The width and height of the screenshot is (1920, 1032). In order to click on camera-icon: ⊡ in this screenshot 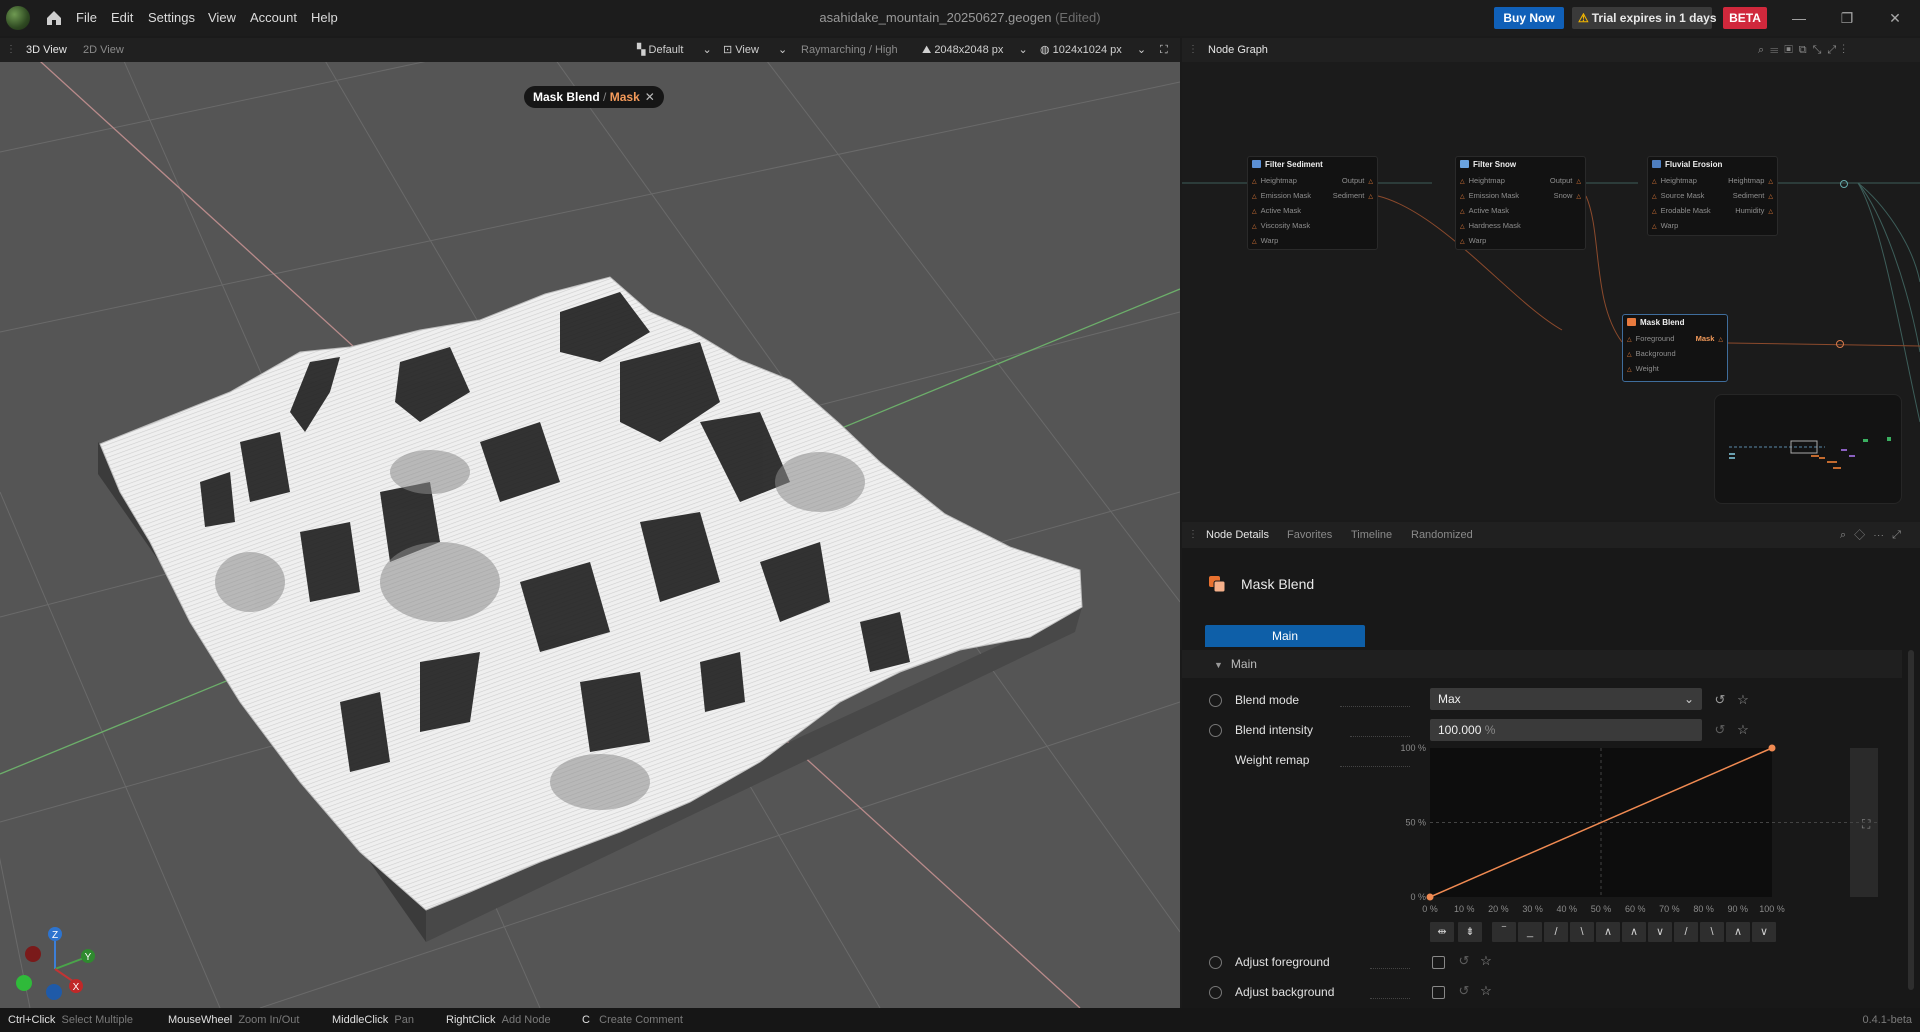, I will do `click(728, 50)`.